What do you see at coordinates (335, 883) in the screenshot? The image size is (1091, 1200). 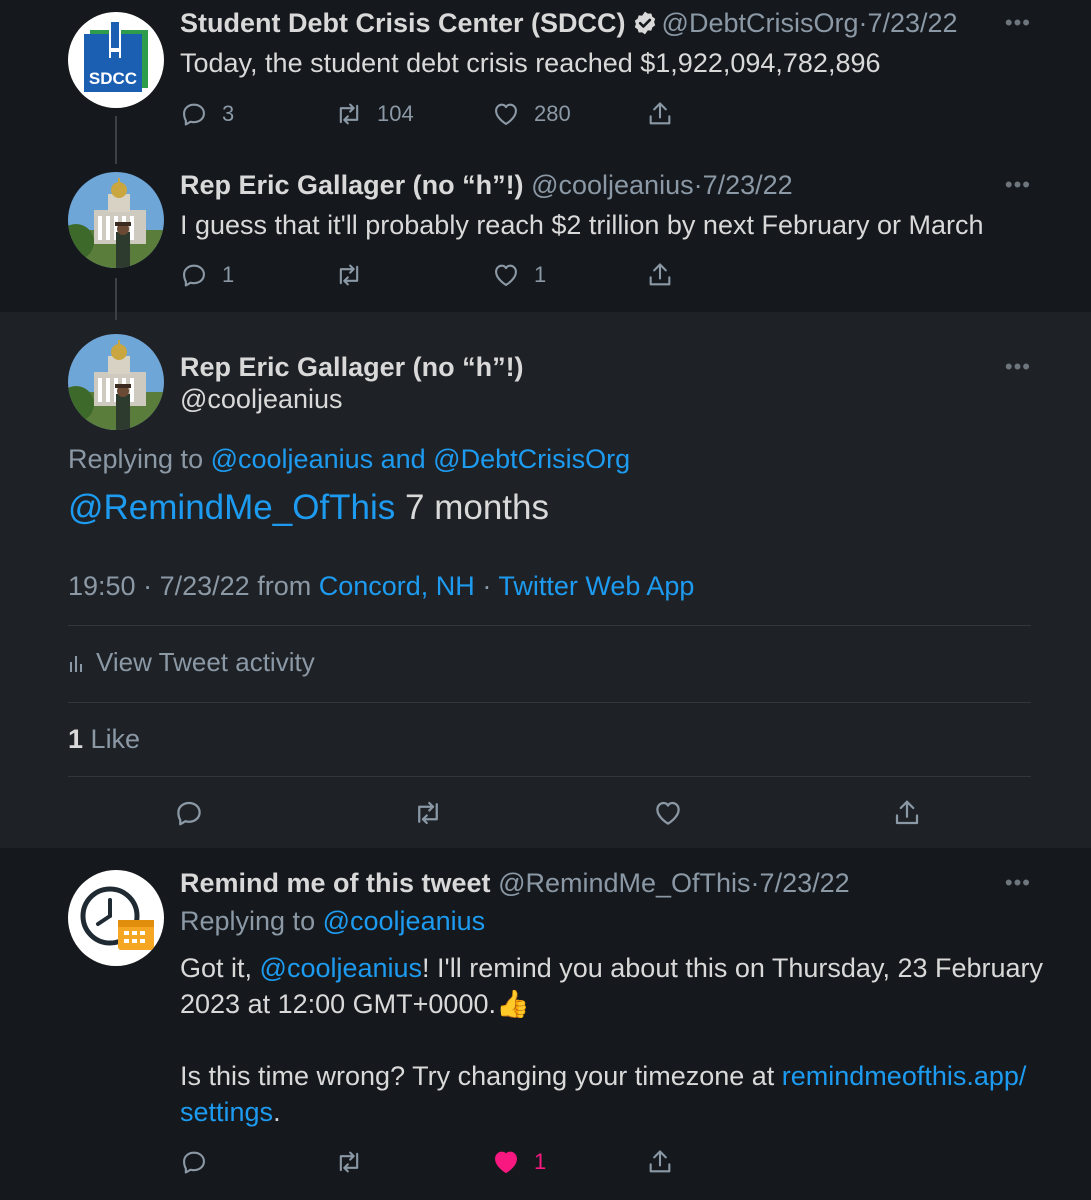 I see `author-name: Remind me of this tweet` at bounding box center [335, 883].